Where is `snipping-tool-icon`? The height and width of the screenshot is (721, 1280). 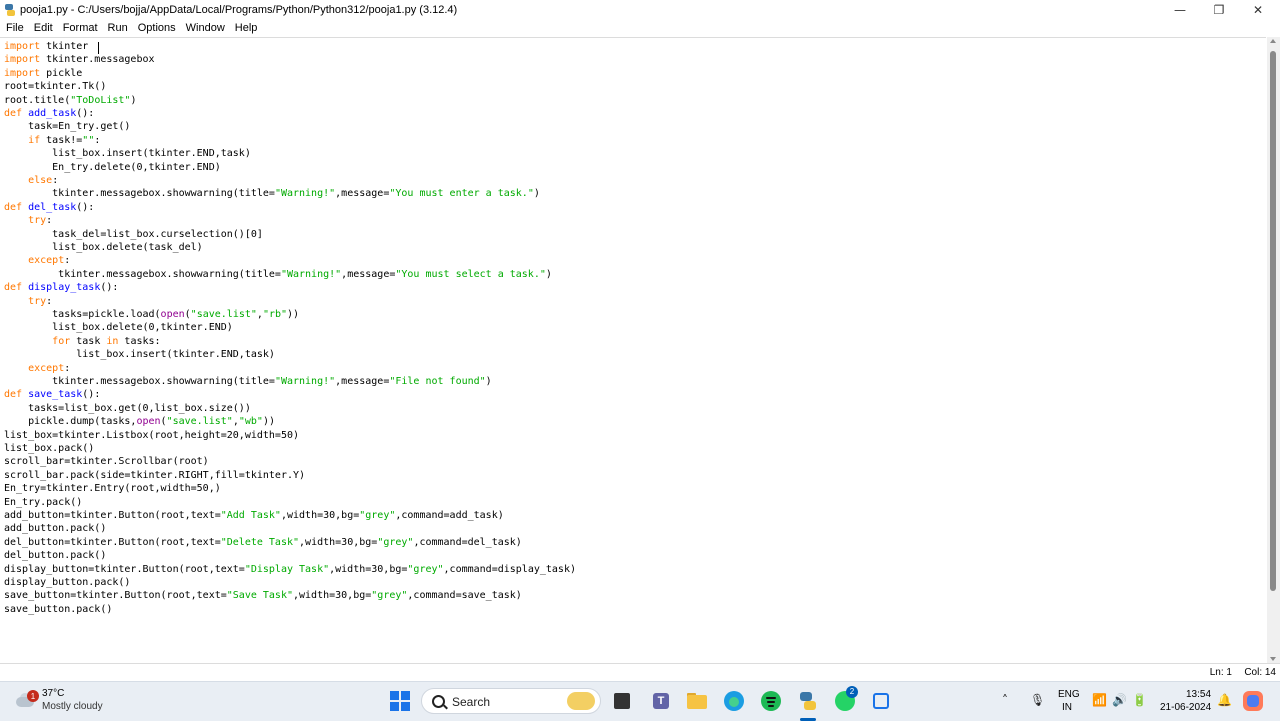
snipping-tool-icon is located at coordinates (881, 701).